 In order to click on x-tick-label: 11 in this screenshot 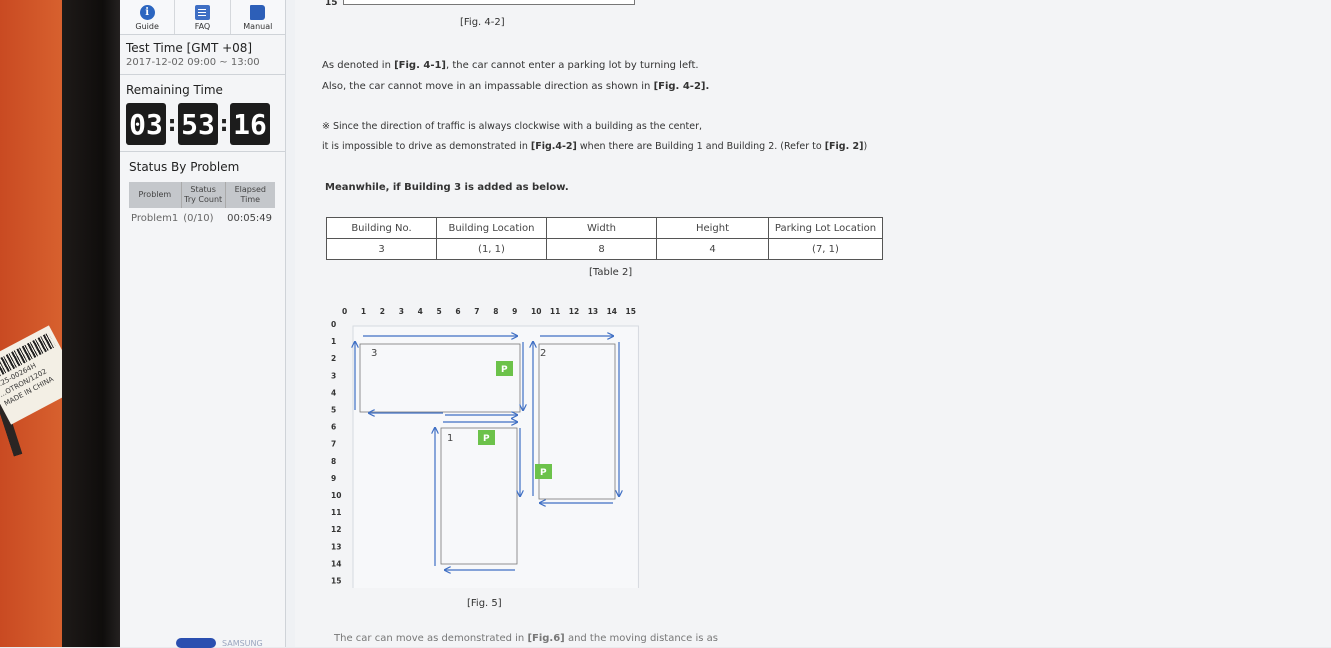, I will do `click(555, 311)`.